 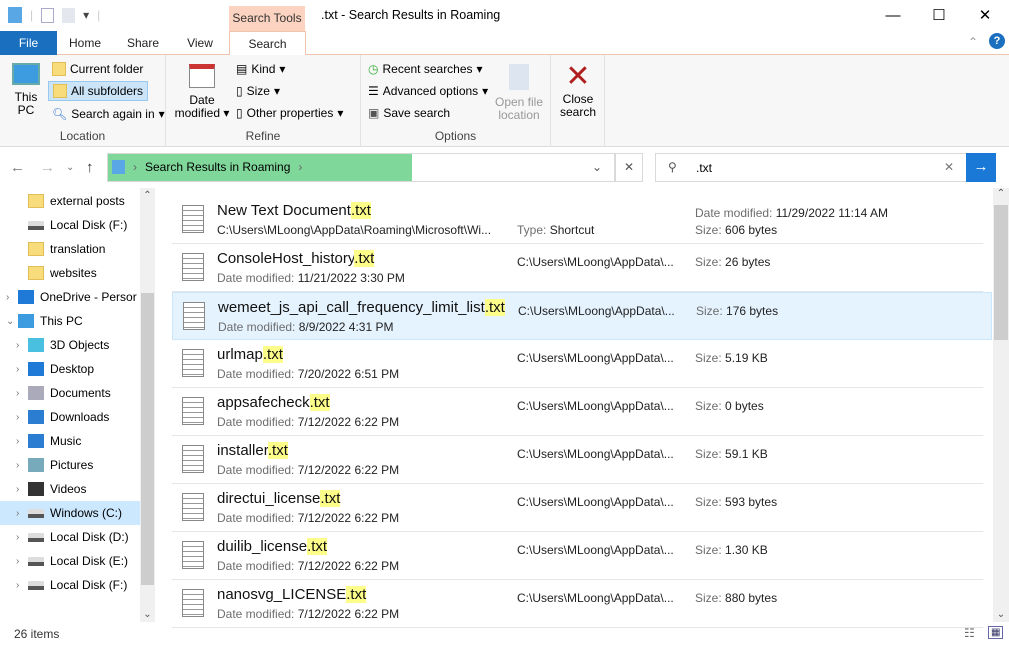 What do you see at coordinates (70, 297) in the screenshot?
I see `nav-item: › OneDrive - Persor` at bounding box center [70, 297].